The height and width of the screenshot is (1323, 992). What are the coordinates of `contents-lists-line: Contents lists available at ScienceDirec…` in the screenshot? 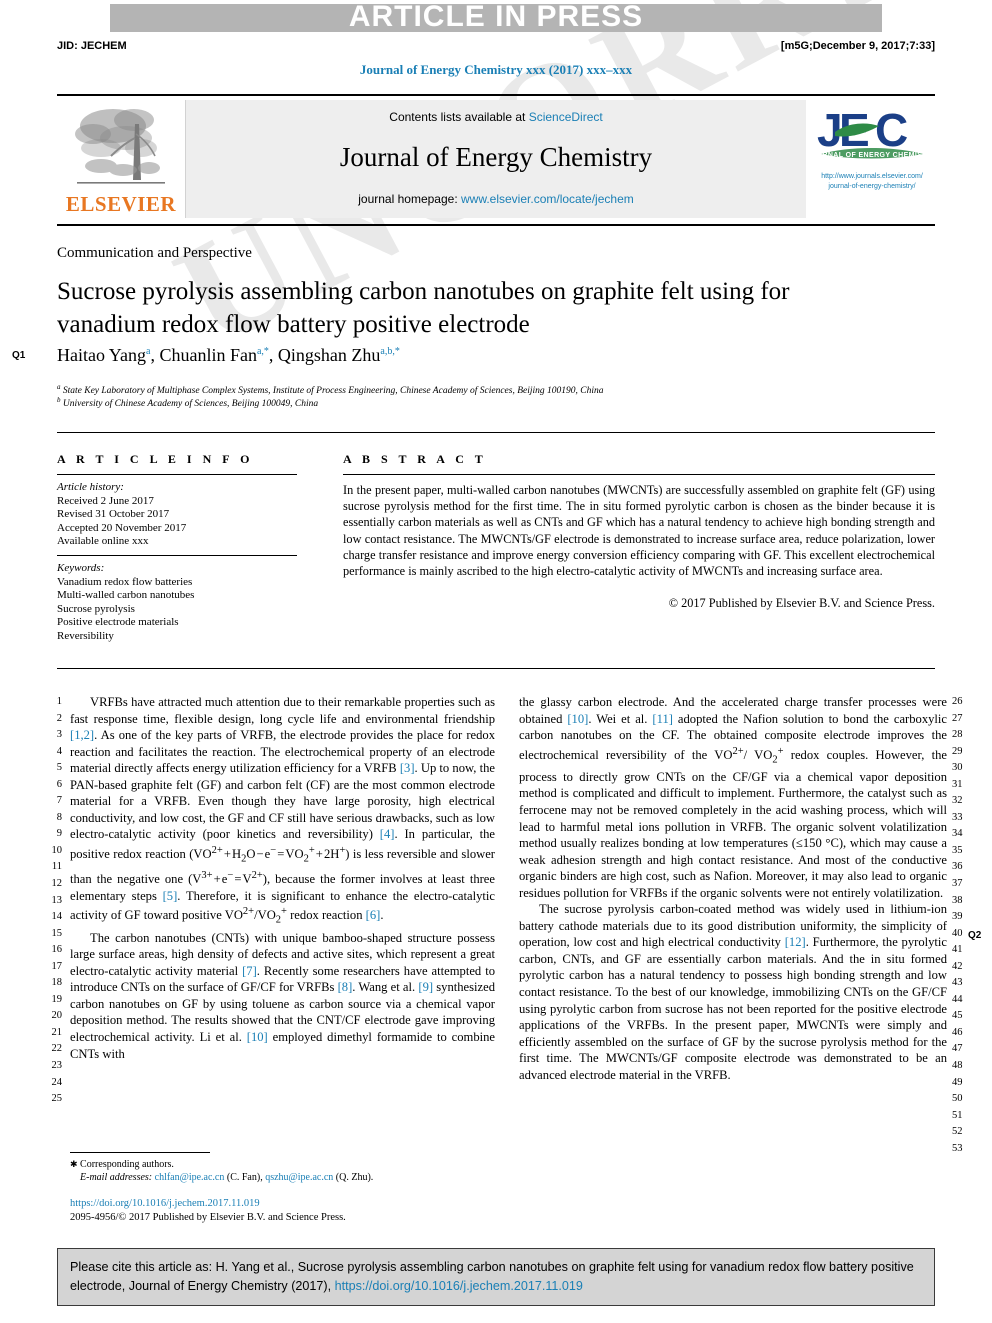 It's located at (496, 117).